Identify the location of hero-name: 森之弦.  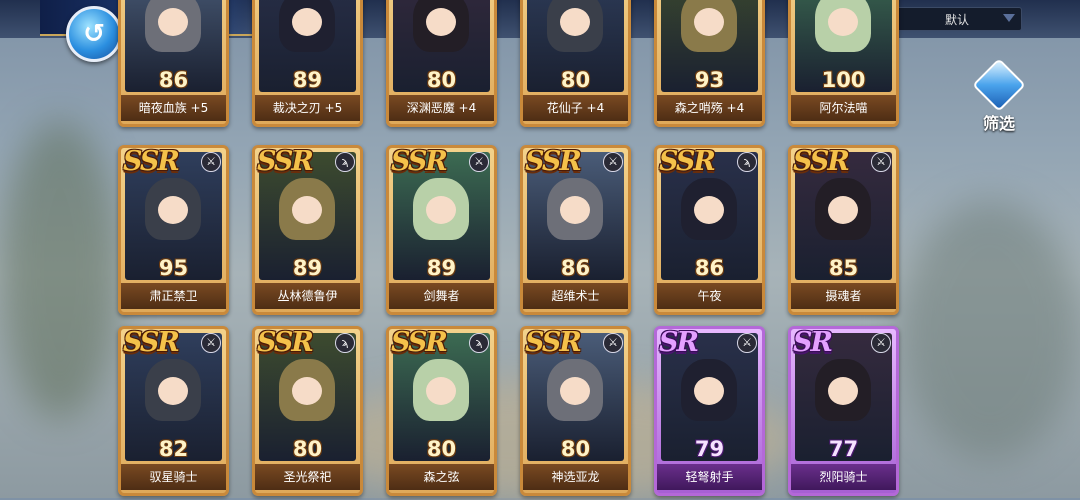
(441, 477).